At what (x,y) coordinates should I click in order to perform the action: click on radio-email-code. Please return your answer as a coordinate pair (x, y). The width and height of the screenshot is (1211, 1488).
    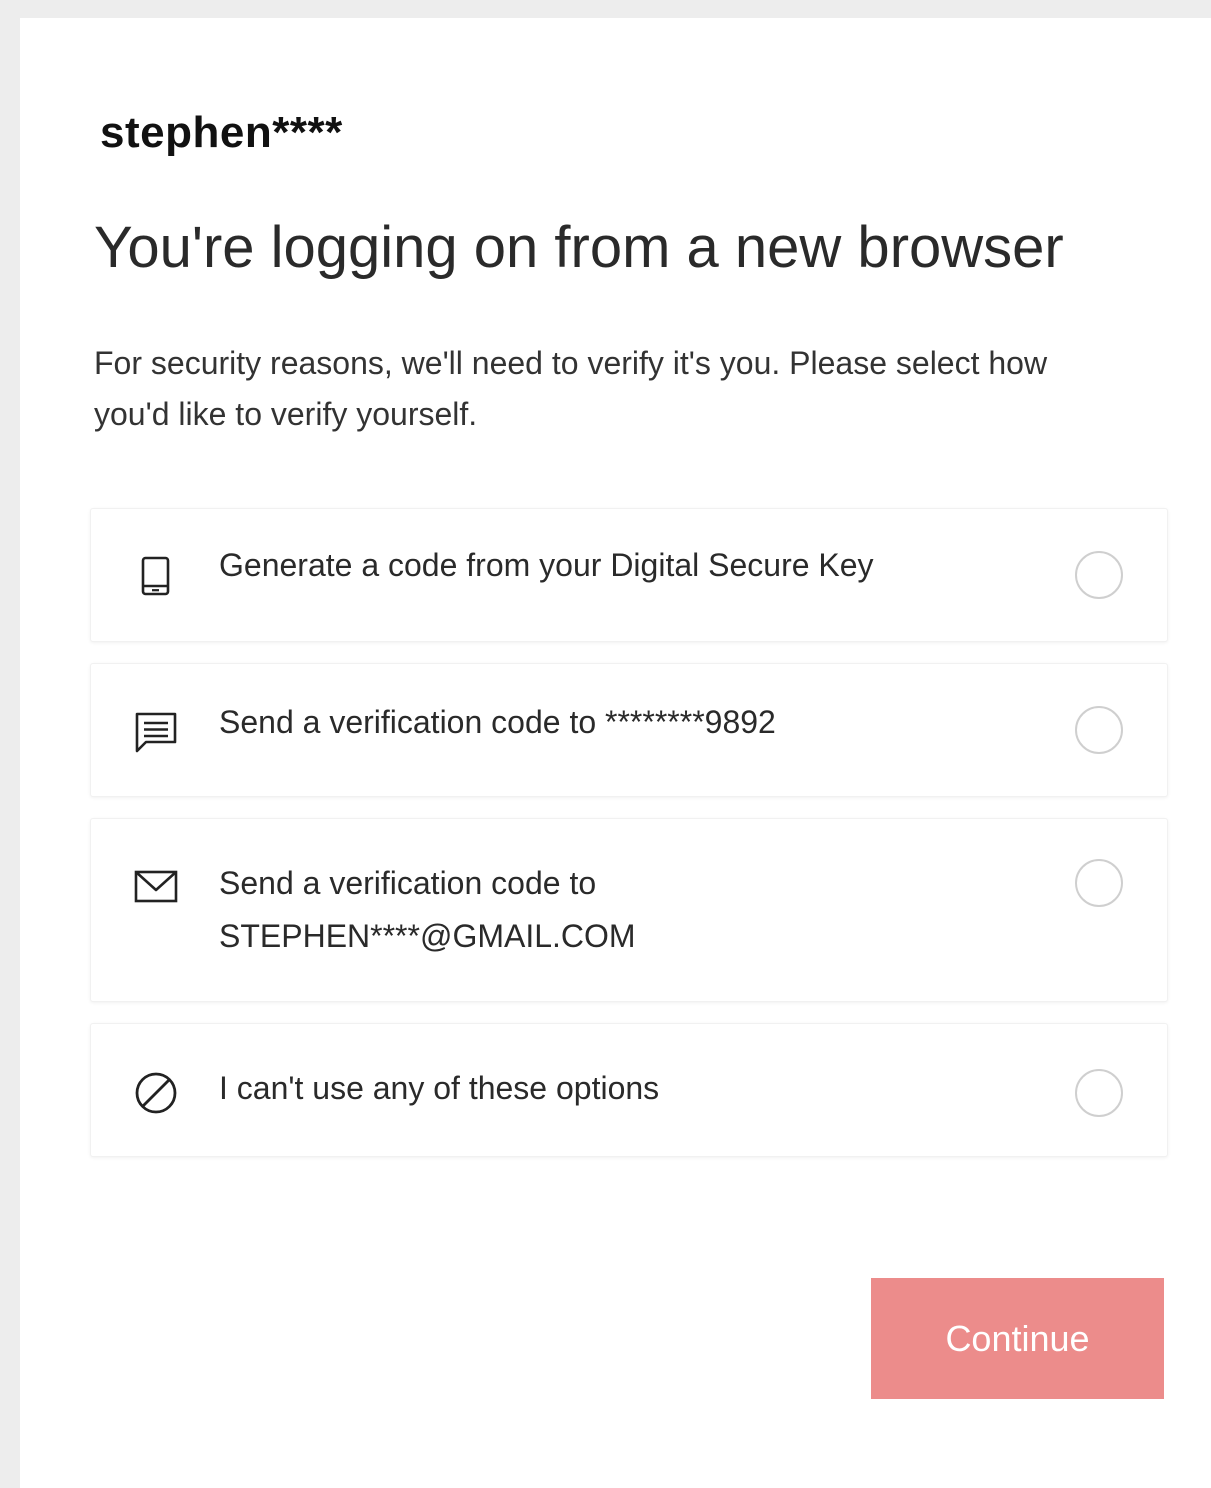
    Looking at the image, I should click on (1099, 883).